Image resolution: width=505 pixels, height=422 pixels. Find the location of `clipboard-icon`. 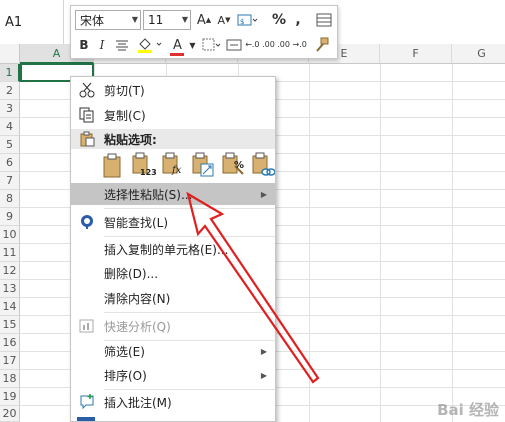

clipboard-icon is located at coordinates (87, 139).